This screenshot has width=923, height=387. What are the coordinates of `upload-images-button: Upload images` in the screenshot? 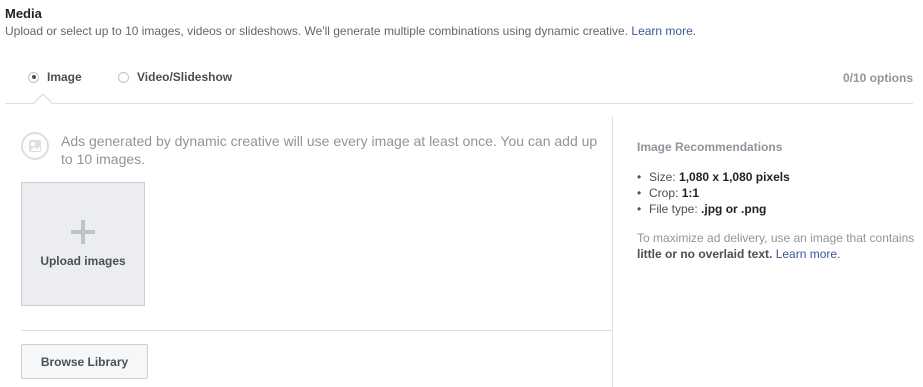 It's located at (83, 244).